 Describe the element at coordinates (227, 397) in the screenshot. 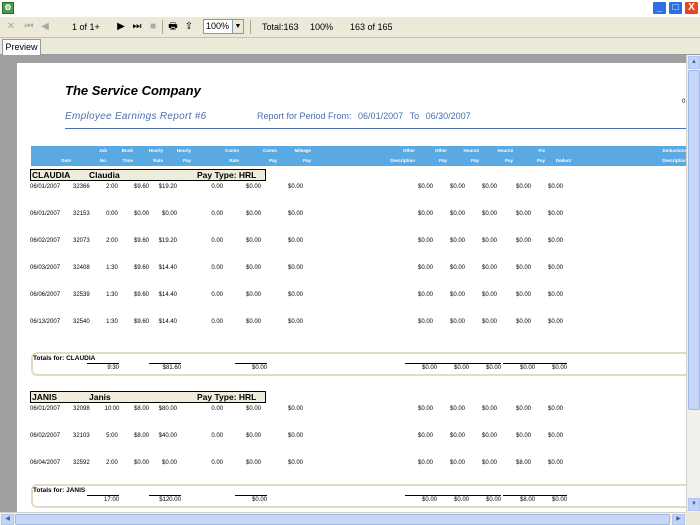

I see `group-paytype: Pay Type: HRL` at that location.